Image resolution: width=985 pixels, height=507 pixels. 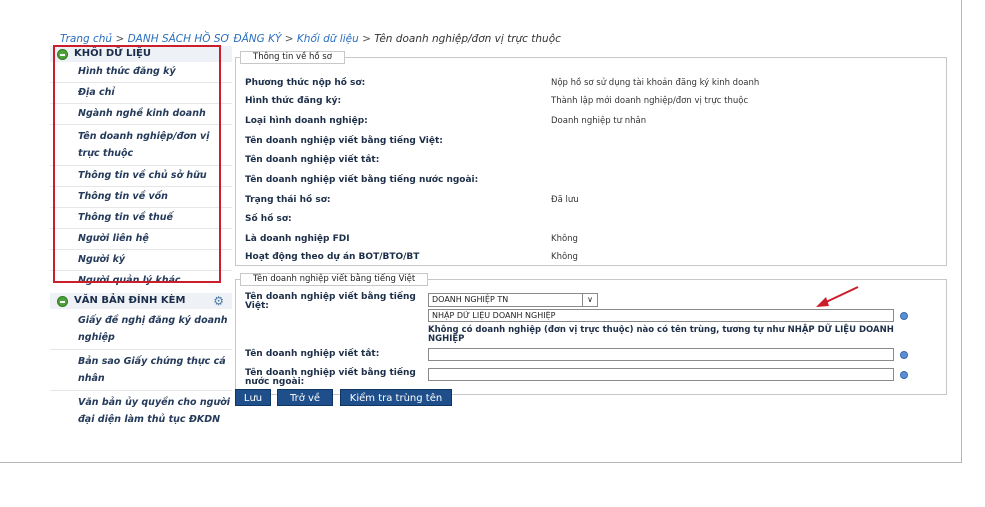 What do you see at coordinates (565, 200) in the screenshot?
I see `status-value: Đã lưu` at bounding box center [565, 200].